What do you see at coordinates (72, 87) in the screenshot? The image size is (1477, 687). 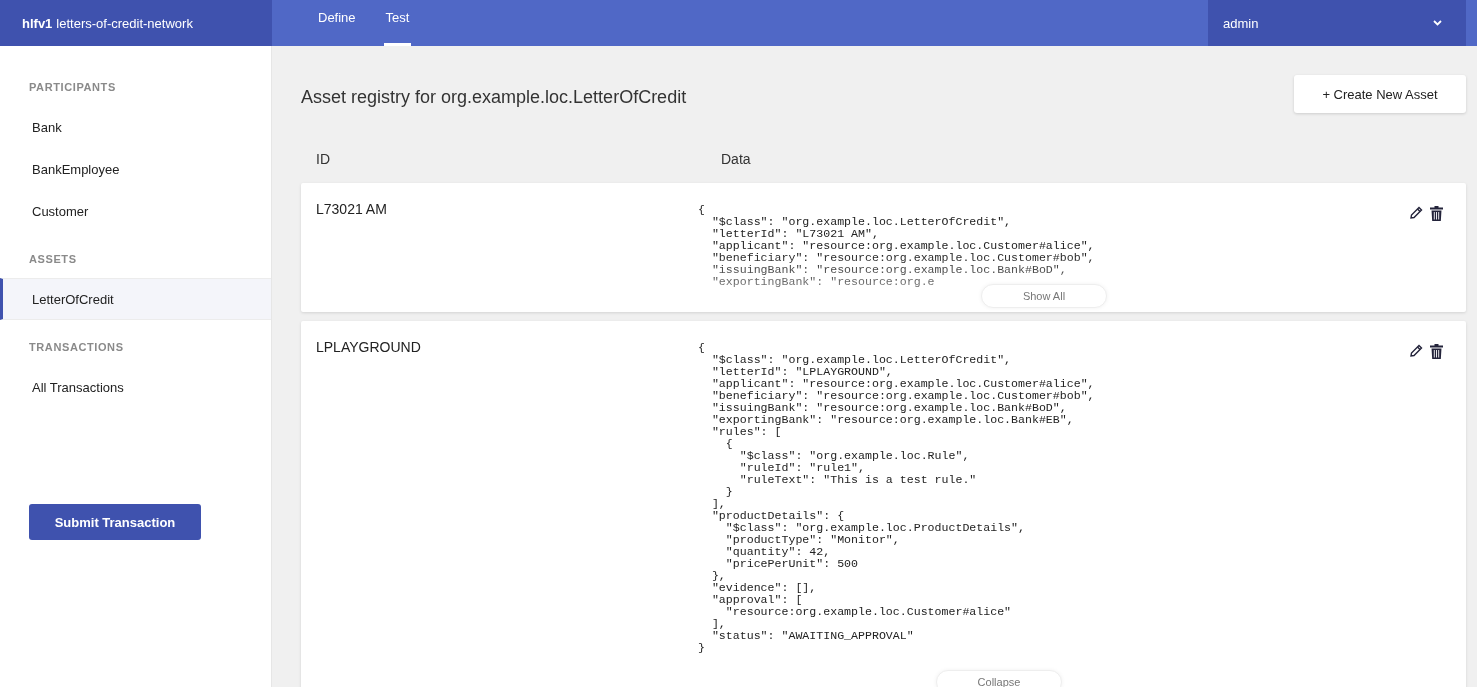 I see `section-heading: PARTICIPANTS` at bounding box center [72, 87].